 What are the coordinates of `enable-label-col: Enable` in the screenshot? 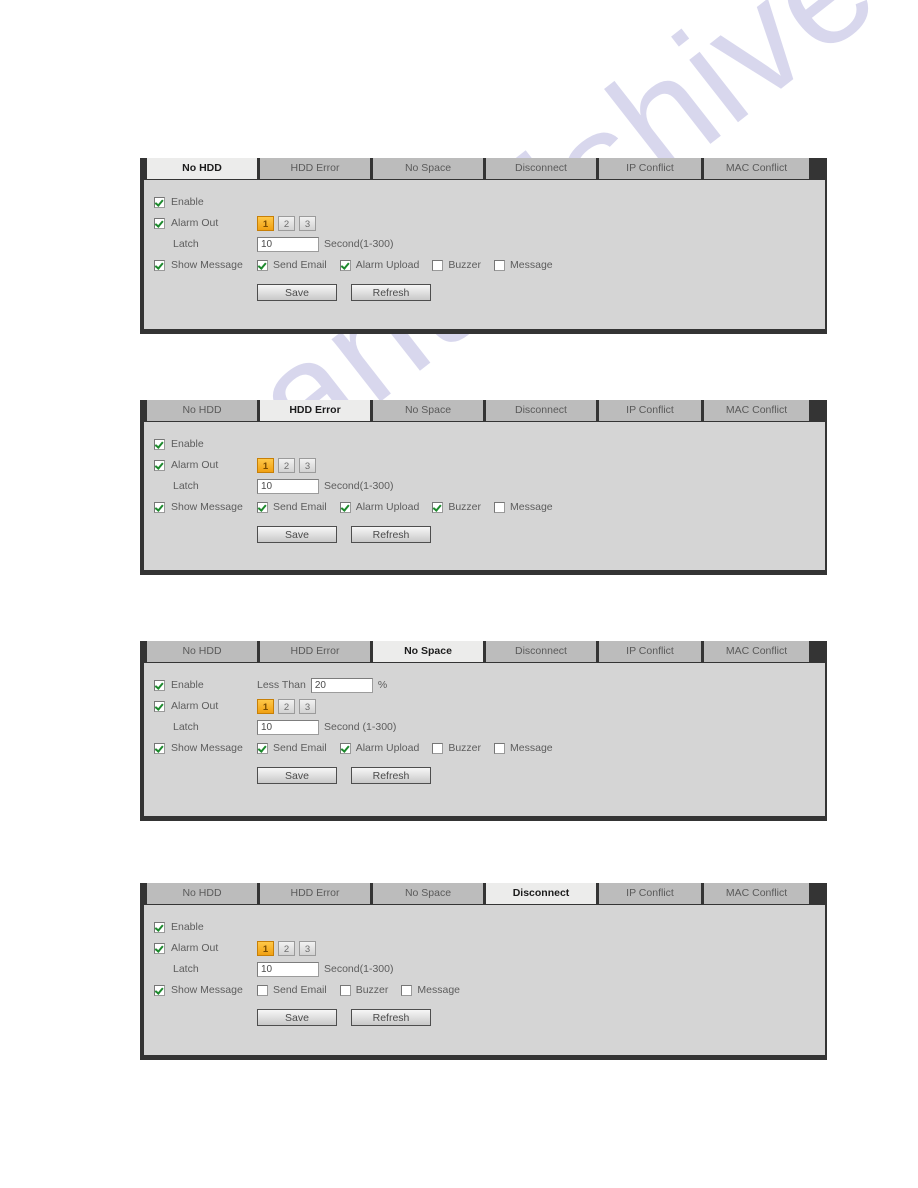 It's located at (205, 202).